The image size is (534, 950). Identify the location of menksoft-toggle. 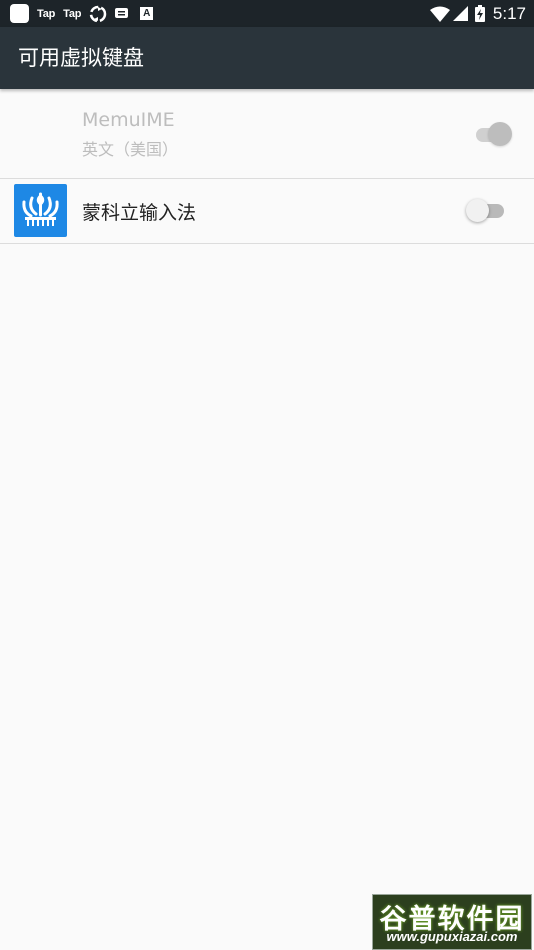
(486, 211).